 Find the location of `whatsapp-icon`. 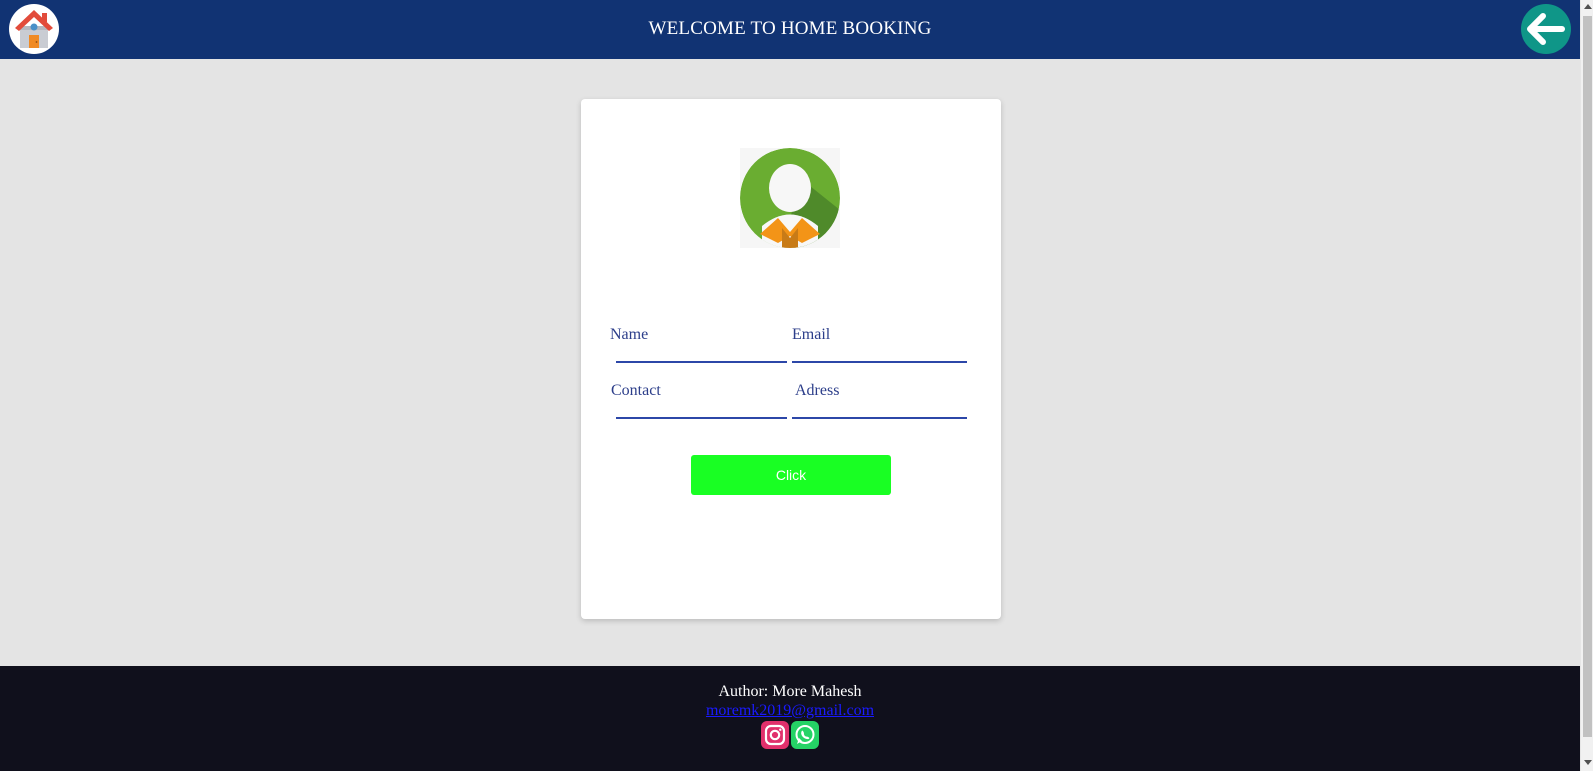

whatsapp-icon is located at coordinates (805, 735).